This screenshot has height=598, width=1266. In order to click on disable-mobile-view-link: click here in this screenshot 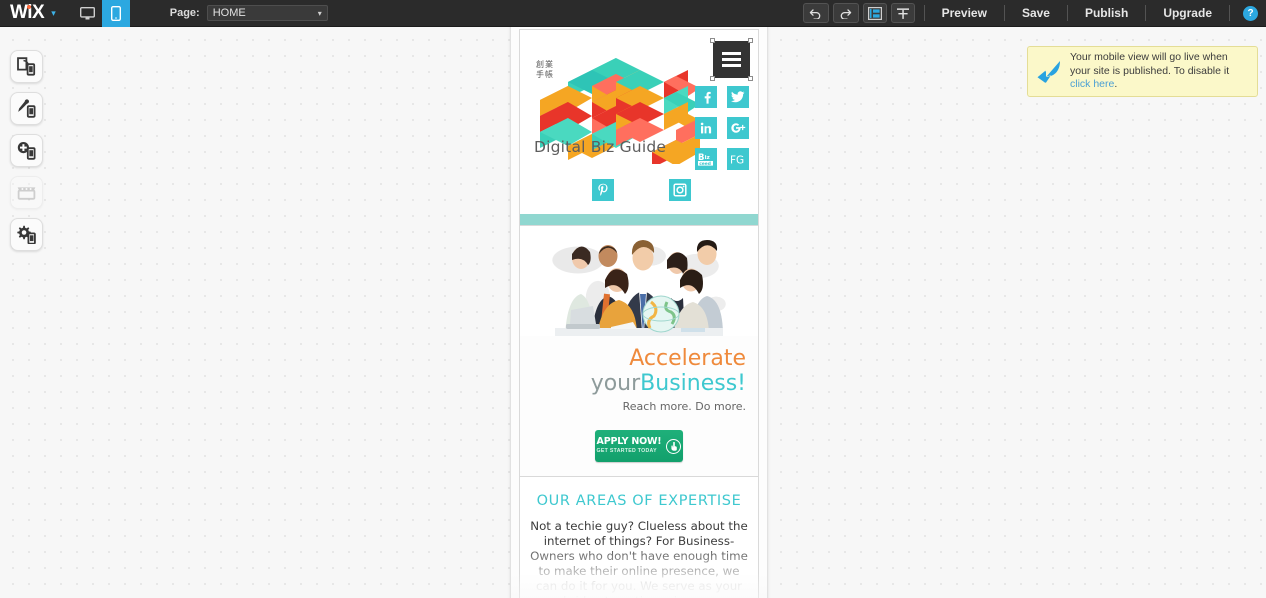, I will do `click(1092, 84)`.